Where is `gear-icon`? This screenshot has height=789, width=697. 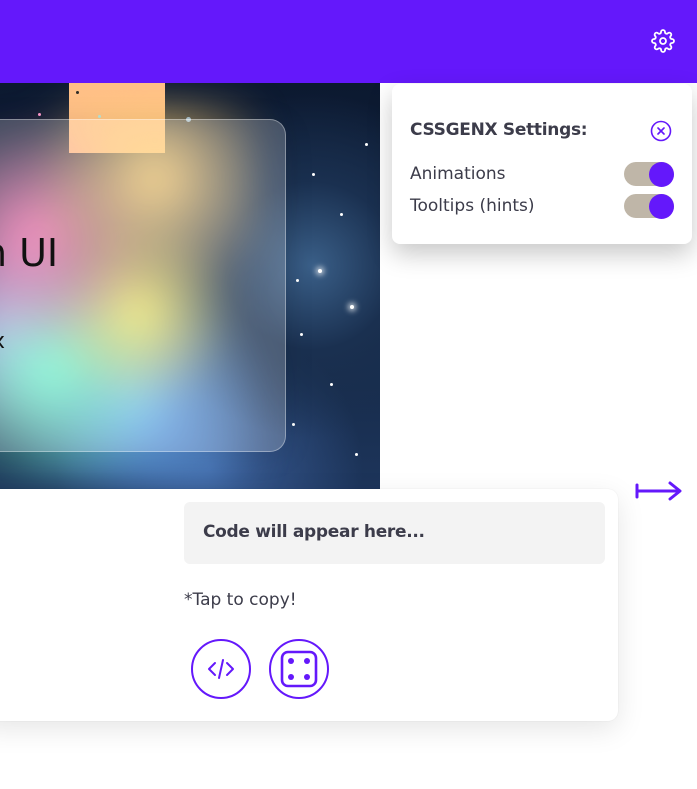 gear-icon is located at coordinates (663, 41).